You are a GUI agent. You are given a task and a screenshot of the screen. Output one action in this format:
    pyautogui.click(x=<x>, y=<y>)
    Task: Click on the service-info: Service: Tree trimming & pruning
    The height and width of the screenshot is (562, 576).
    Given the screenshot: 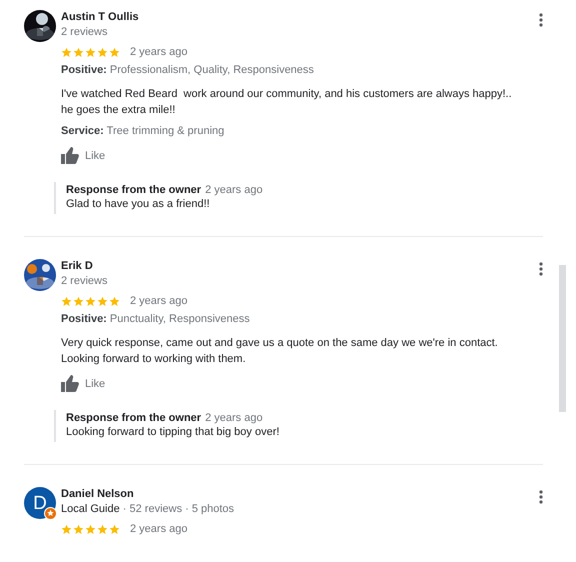 What is the action you would take?
    pyautogui.click(x=143, y=131)
    